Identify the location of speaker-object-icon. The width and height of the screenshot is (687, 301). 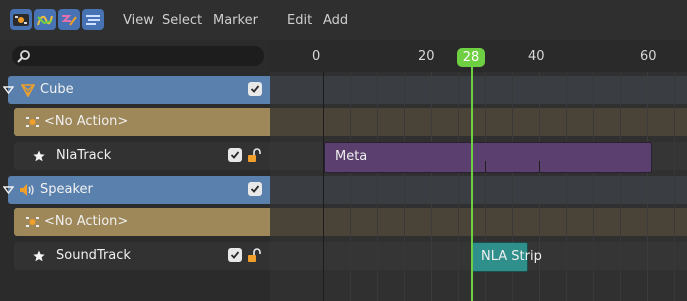
(27, 190).